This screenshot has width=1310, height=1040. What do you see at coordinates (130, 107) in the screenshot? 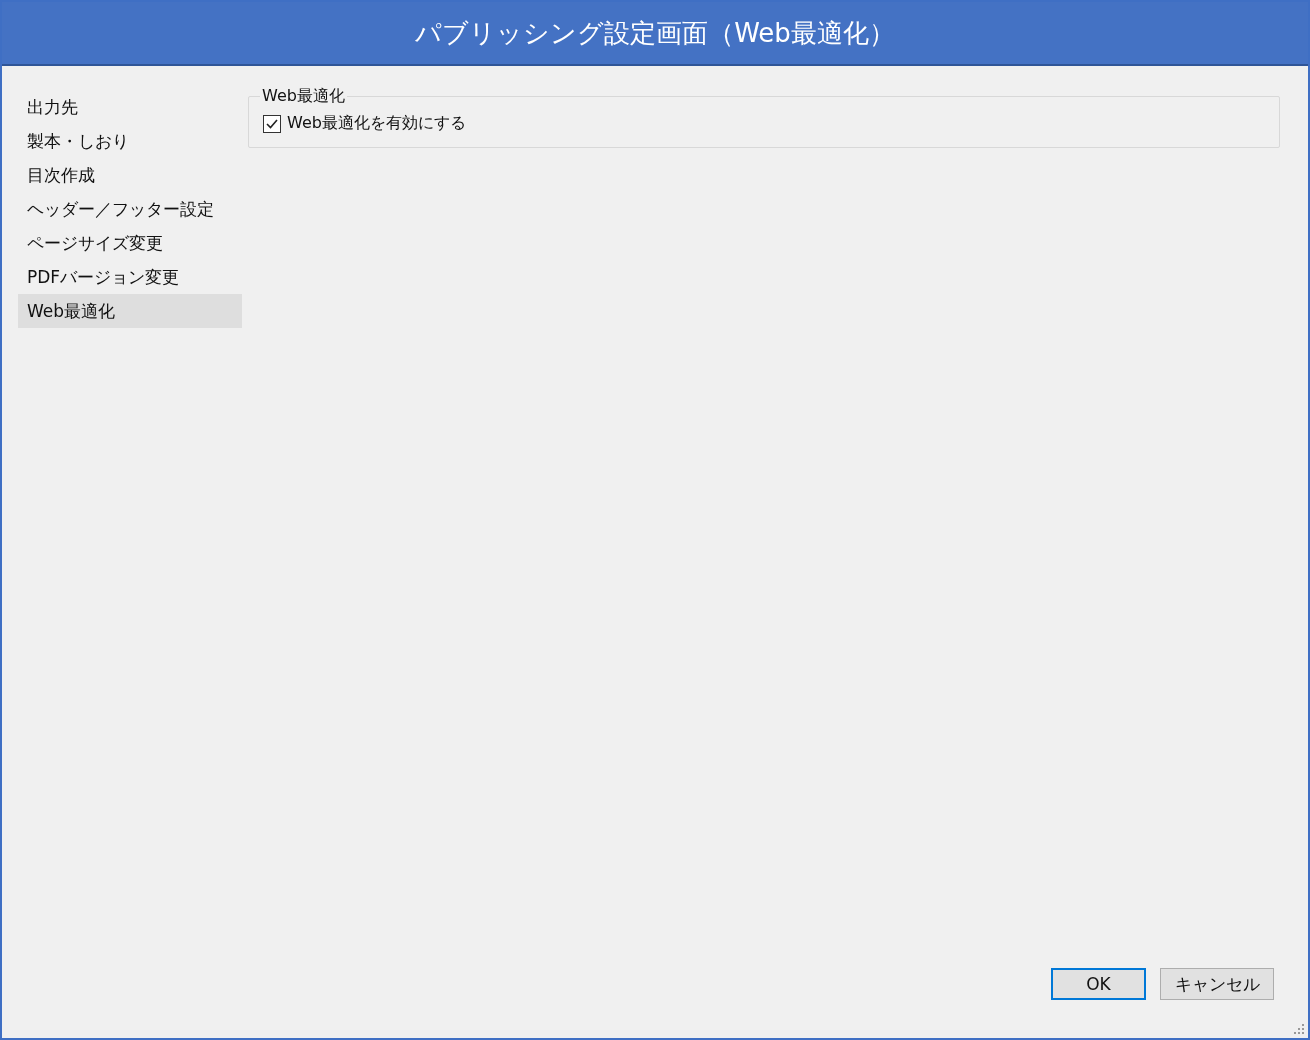
I see `sidebar-item: 出力先` at bounding box center [130, 107].